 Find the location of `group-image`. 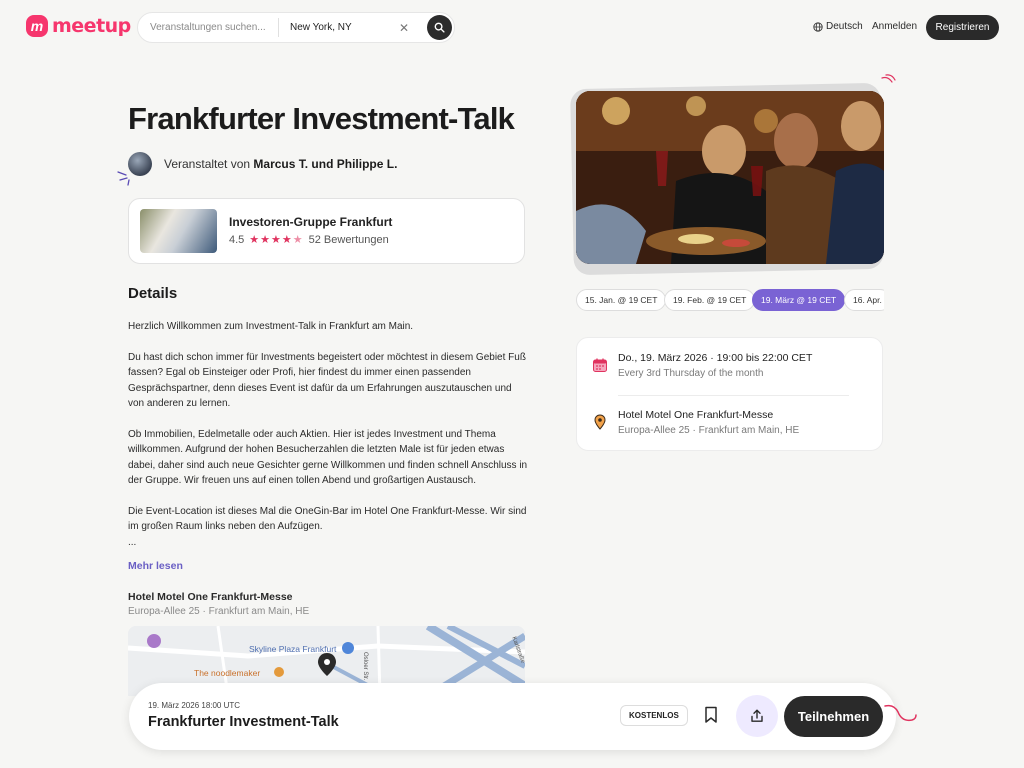

group-image is located at coordinates (178, 231).